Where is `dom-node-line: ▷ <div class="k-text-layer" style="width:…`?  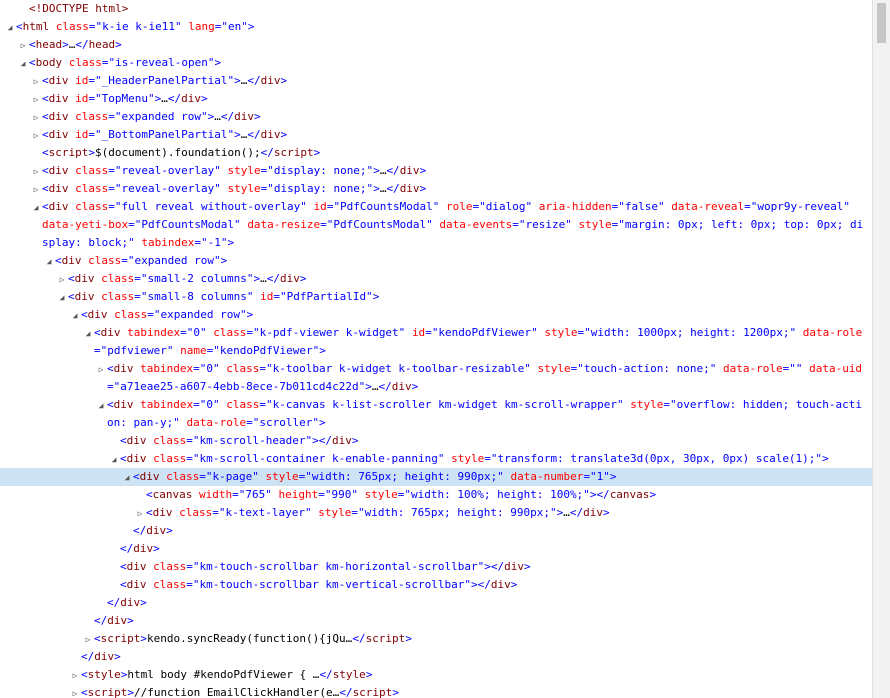 dom-node-line: ▷ <div class="k-text-layer" style="width:… is located at coordinates (436, 513).